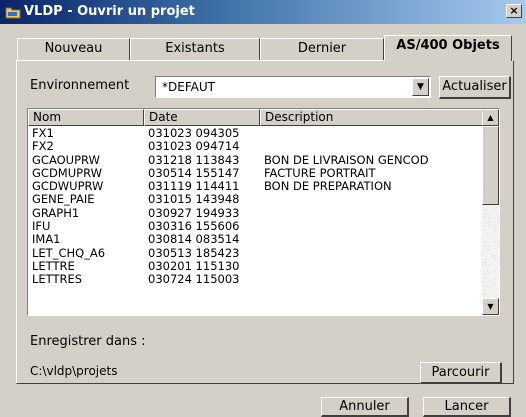 The width and height of the screenshot is (526, 417). I want to click on cell-date: 031023 094305, so click(194, 133).